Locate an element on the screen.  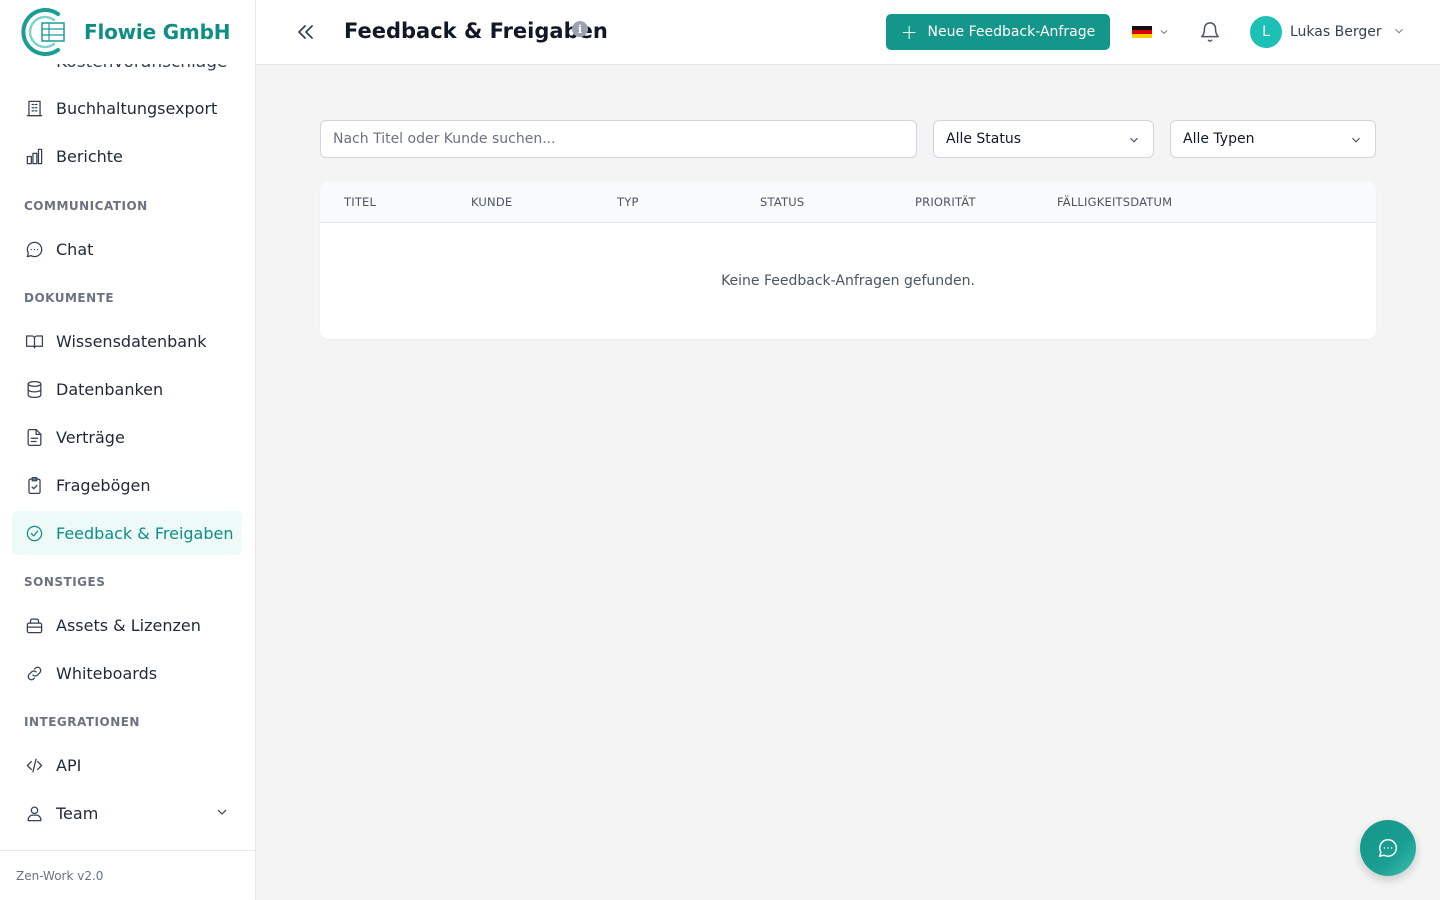
type-filter-value: Alle Typen is located at coordinates (1219, 139).